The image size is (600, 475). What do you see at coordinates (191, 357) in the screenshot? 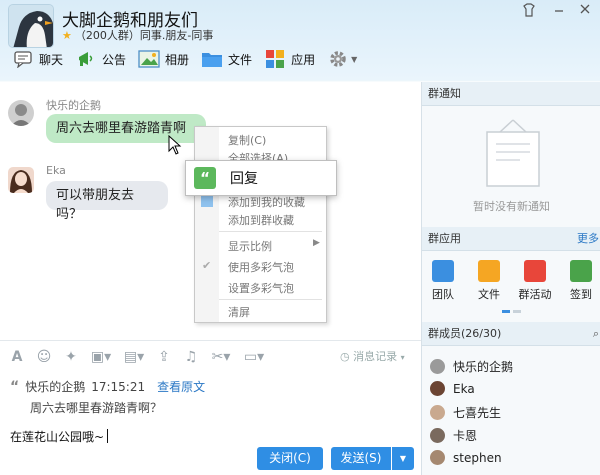
I see `music-icon: ♫` at bounding box center [191, 357].